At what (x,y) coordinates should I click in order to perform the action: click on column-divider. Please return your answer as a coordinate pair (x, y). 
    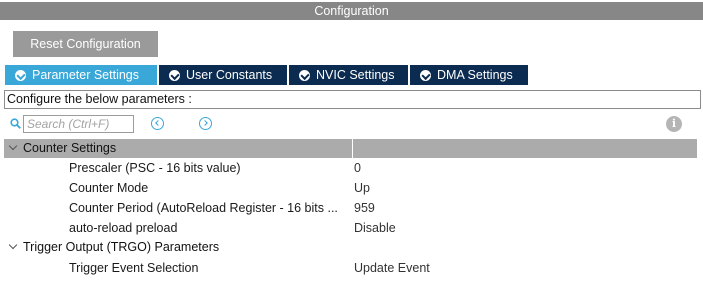
    Looking at the image, I should click on (352, 148).